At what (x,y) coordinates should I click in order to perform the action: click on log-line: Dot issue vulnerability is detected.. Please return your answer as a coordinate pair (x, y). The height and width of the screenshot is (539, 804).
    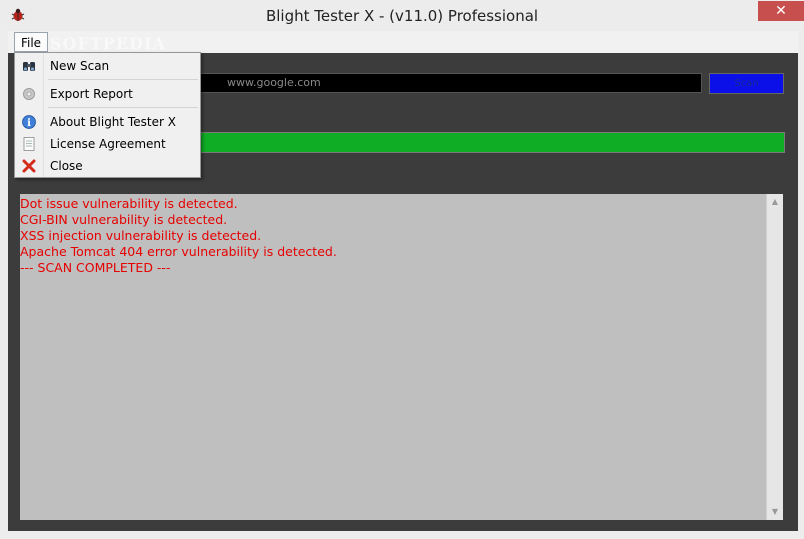
    Looking at the image, I should click on (129, 203).